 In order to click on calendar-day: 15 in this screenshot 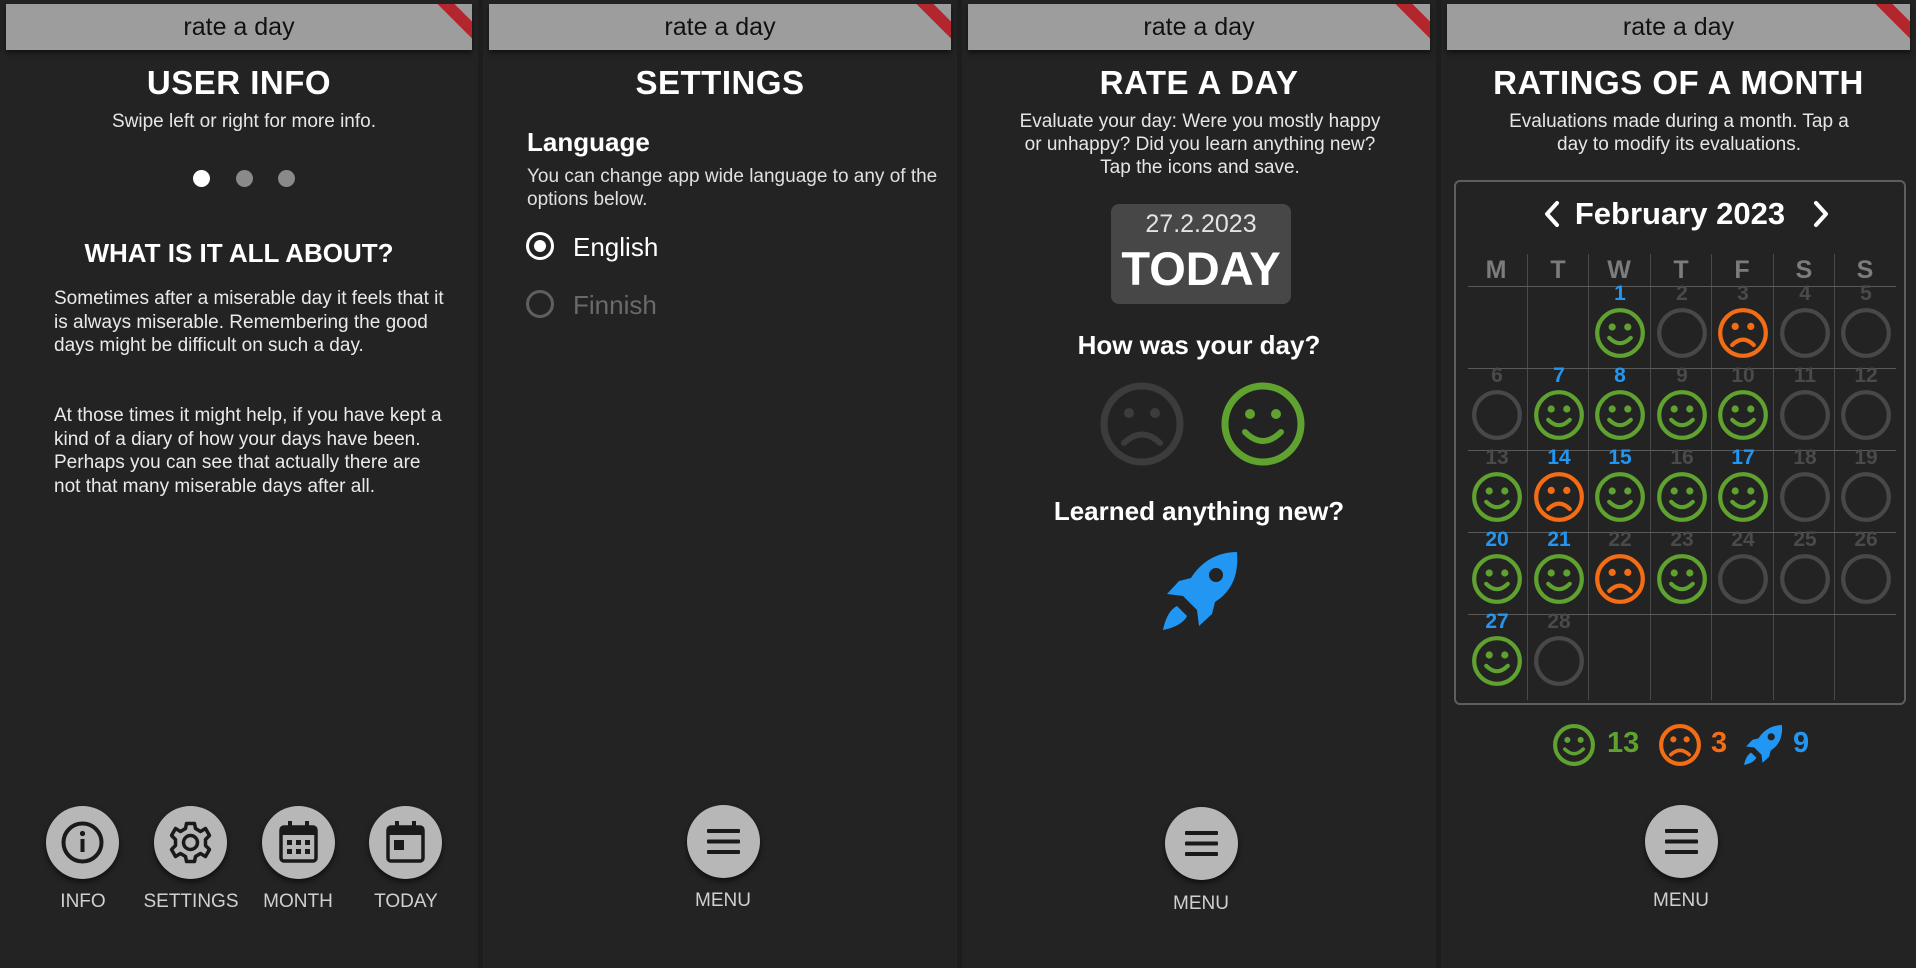, I will do `click(1620, 489)`.